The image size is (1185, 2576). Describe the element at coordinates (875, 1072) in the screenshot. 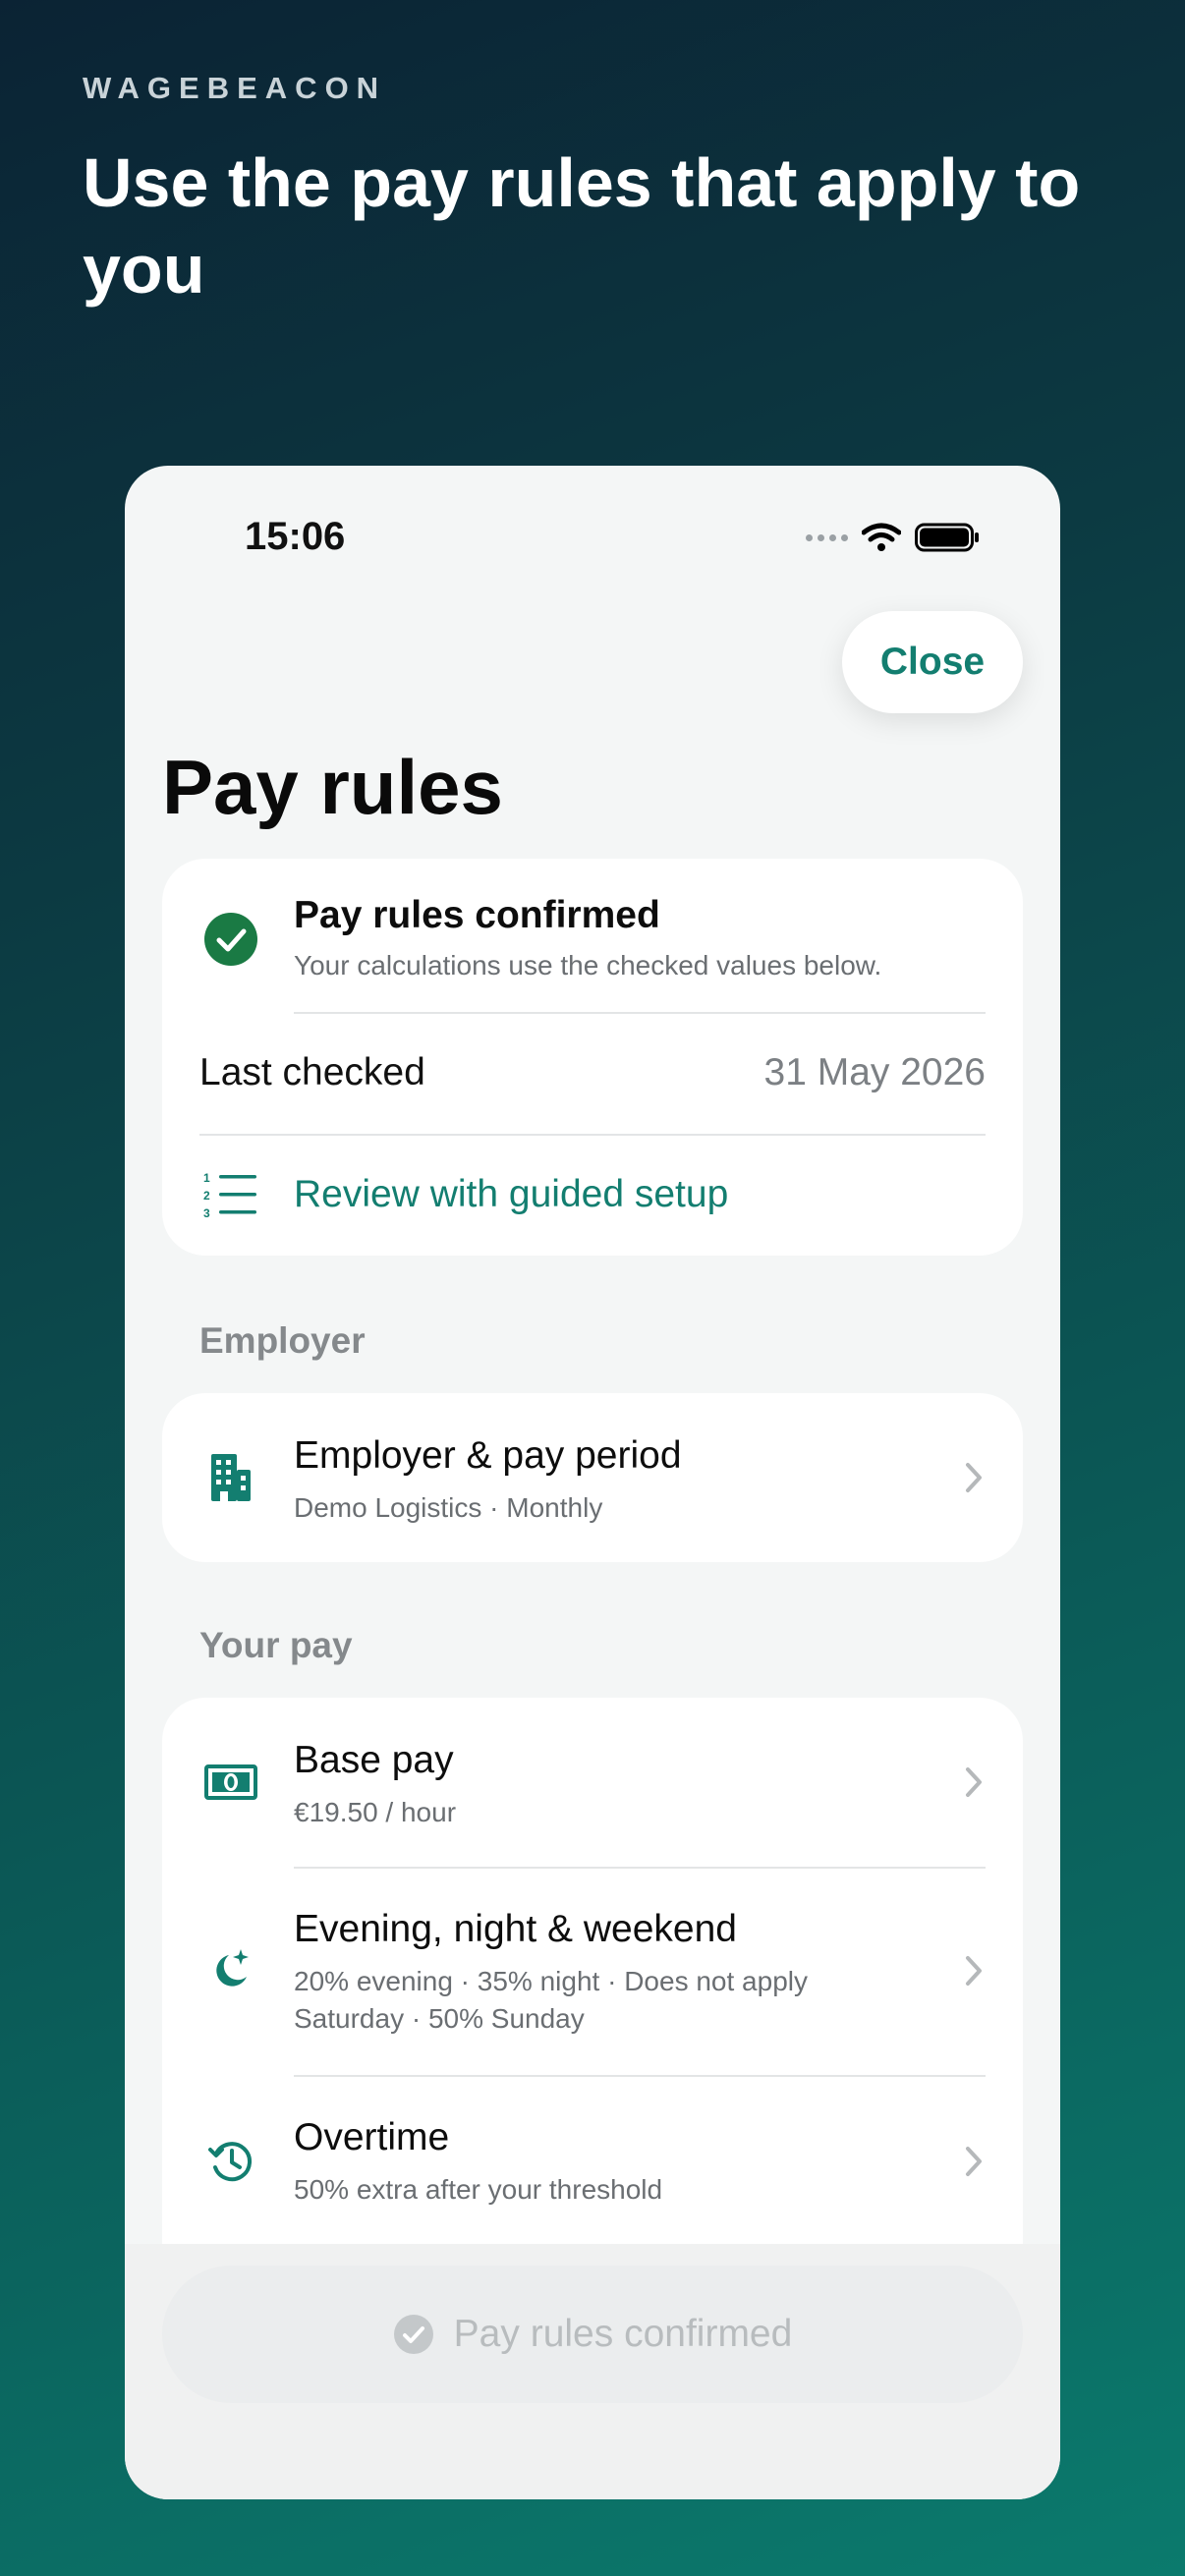

I see `last-checked-value: 31 May 2026` at that location.